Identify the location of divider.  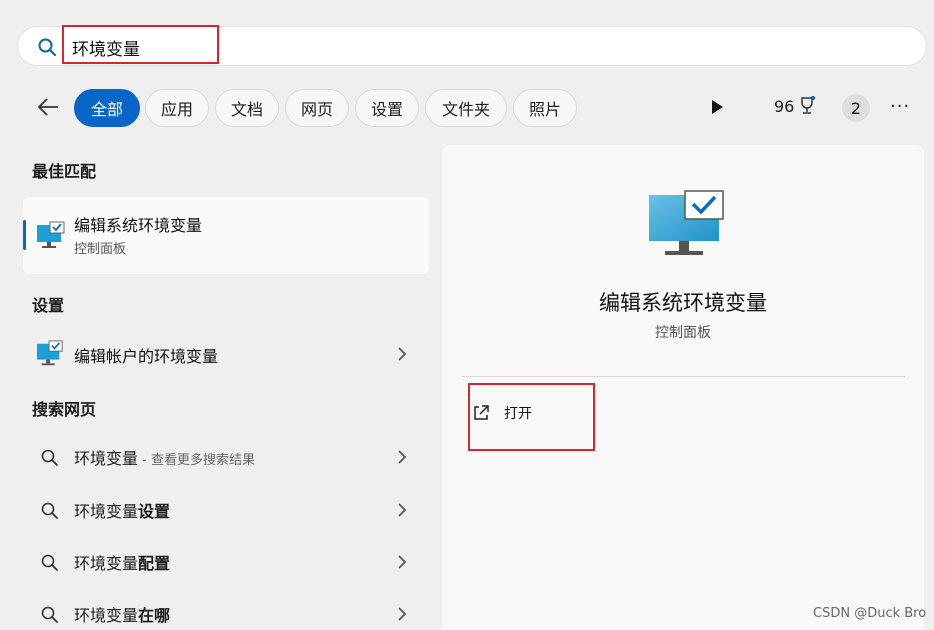
(683, 376).